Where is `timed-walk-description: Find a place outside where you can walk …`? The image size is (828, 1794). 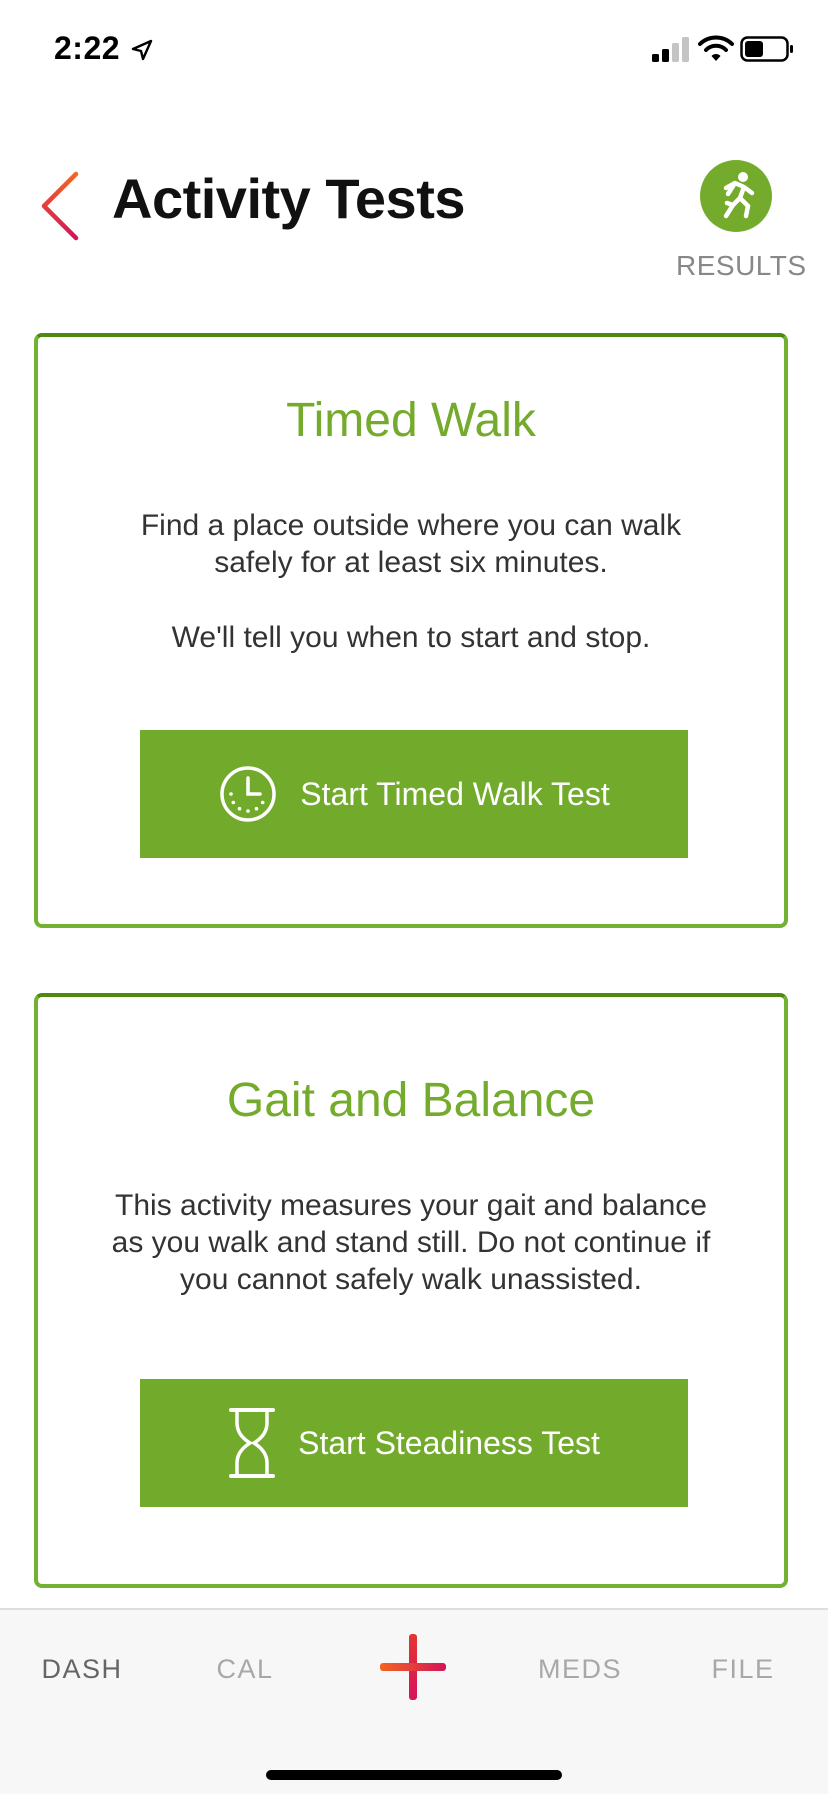 timed-walk-description: Find a place outside where you can walk … is located at coordinates (411, 544).